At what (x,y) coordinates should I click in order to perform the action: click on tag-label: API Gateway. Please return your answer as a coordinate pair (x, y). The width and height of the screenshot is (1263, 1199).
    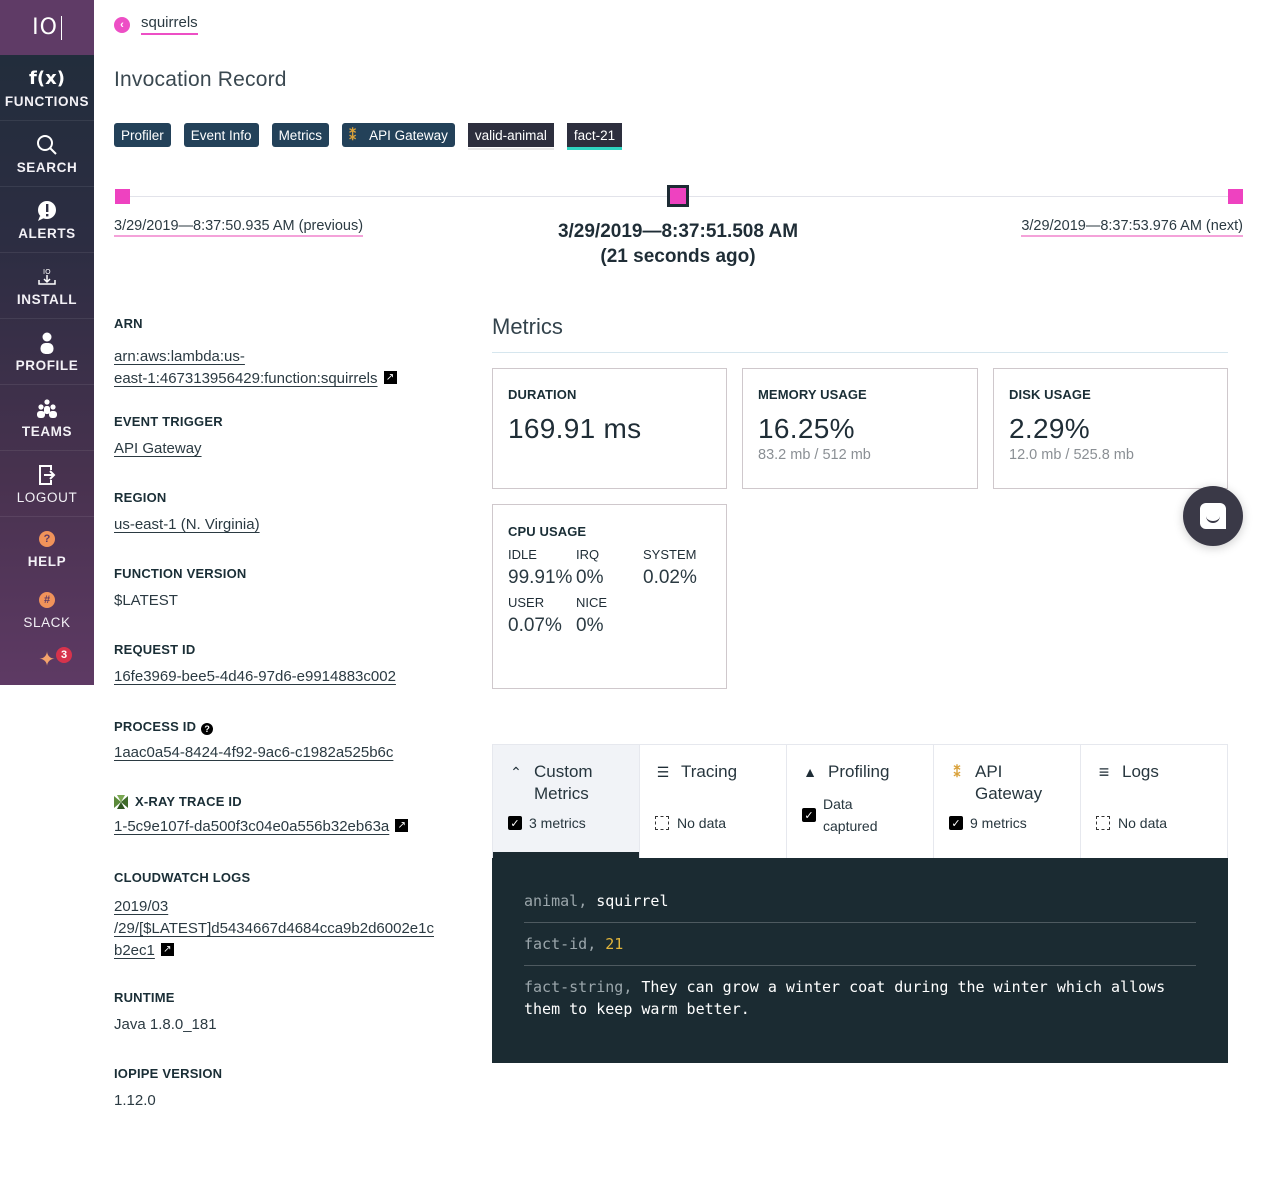
    Looking at the image, I should click on (408, 135).